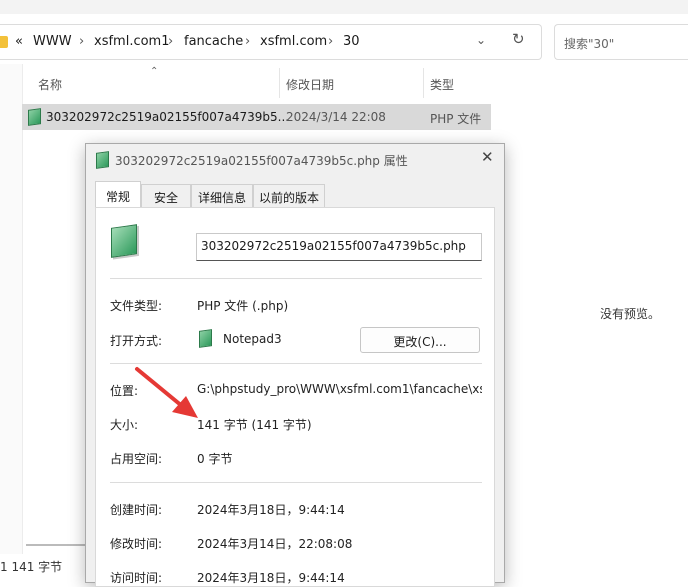  What do you see at coordinates (136, 459) in the screenshot?
I see `size-on-disk-label: 占用空间:` at bounding box center [136, 459].